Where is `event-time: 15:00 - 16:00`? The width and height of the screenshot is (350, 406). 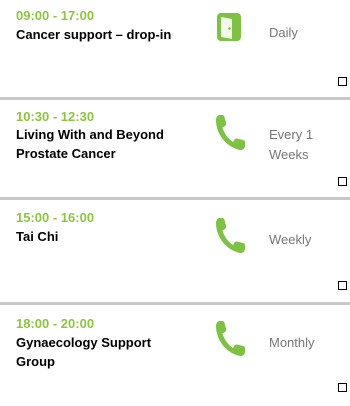
event-time: 15:00 - 16:00 is located at coordinates (55, 217).